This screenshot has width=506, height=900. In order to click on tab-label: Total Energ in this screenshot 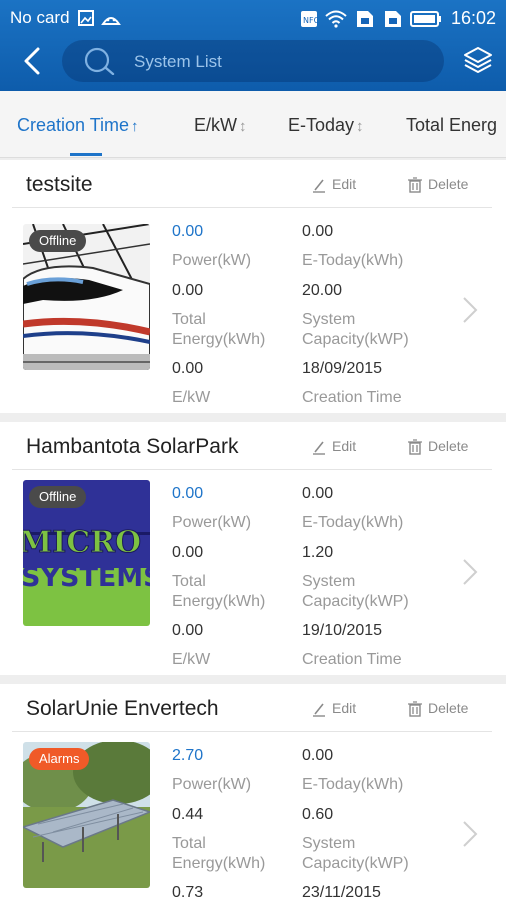, I will do `click(452, 125)`.